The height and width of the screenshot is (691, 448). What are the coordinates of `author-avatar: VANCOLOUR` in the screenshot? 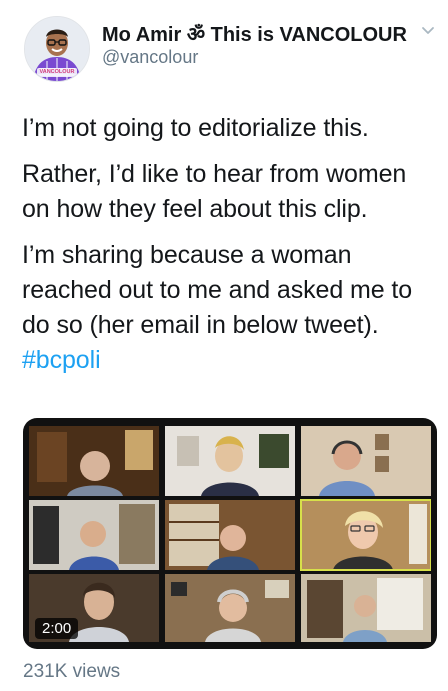 It's located at (57, 49).